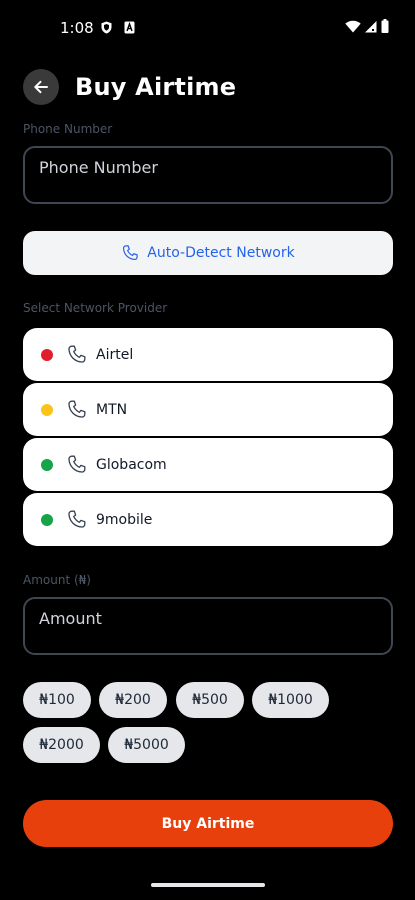 This screenshot has height=900, width=415. I want to click on shield-icon, so click(106, 27).